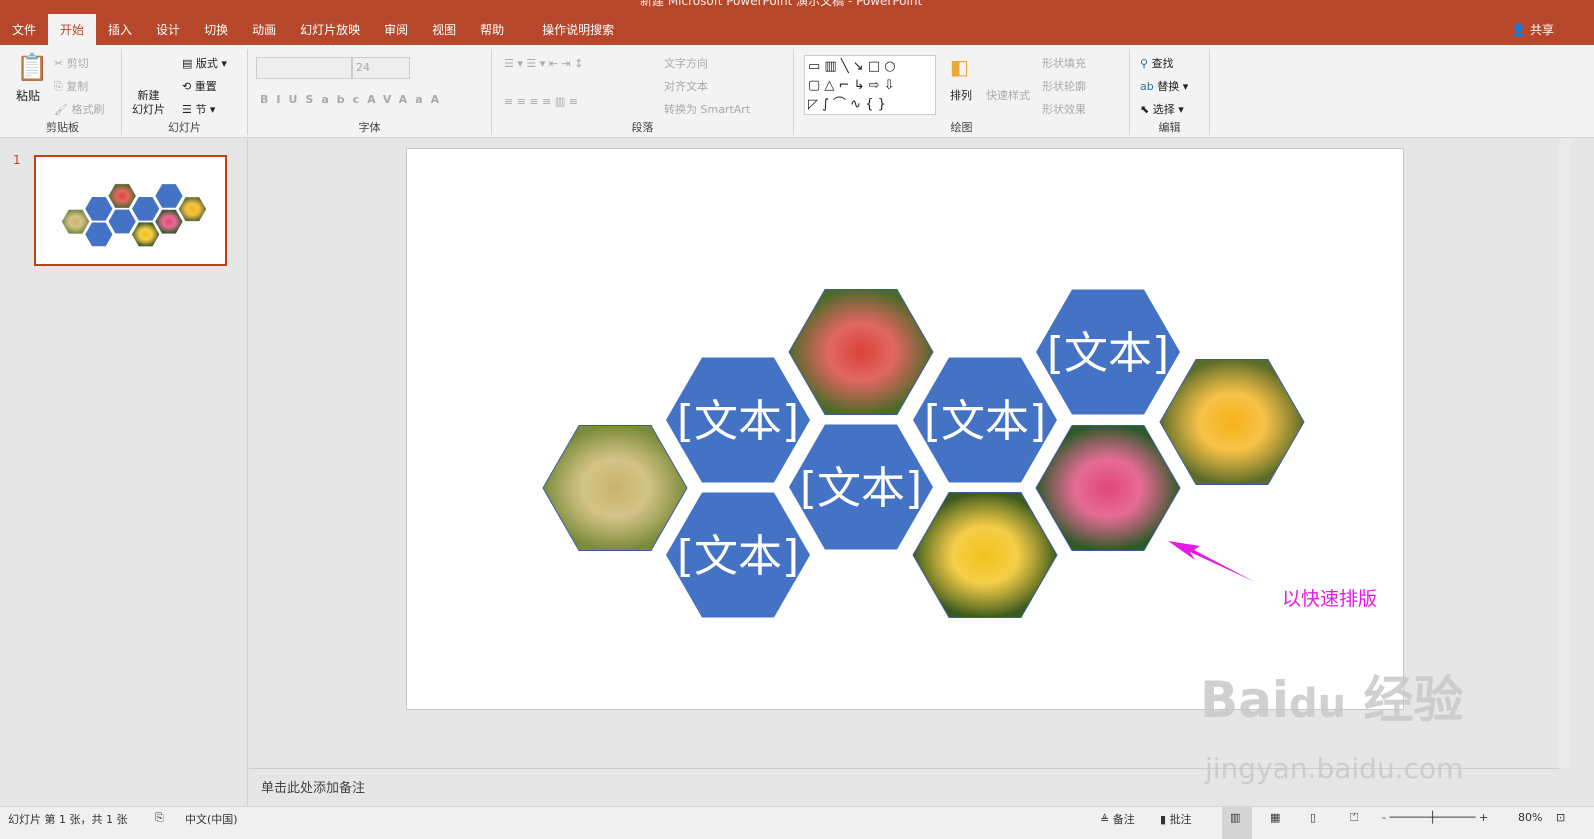 The image size is (1594, 839). I want to click on notes-button: ≜ 备注, so click(1117, 819).